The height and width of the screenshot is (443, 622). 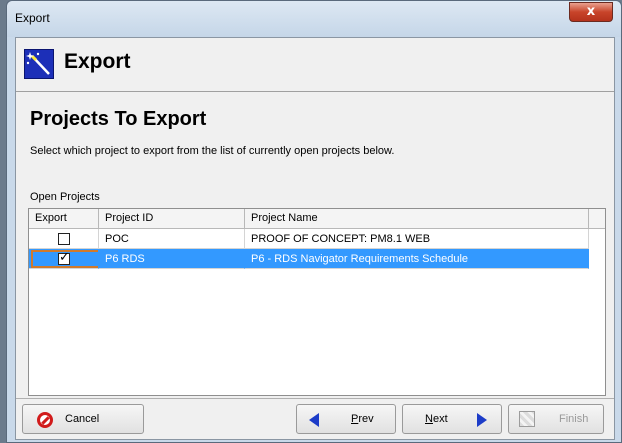 What do you see at coordinates (172, 239) in the screenshot?
I see `project-id-cell: POC` at bounding box center [172, 239].